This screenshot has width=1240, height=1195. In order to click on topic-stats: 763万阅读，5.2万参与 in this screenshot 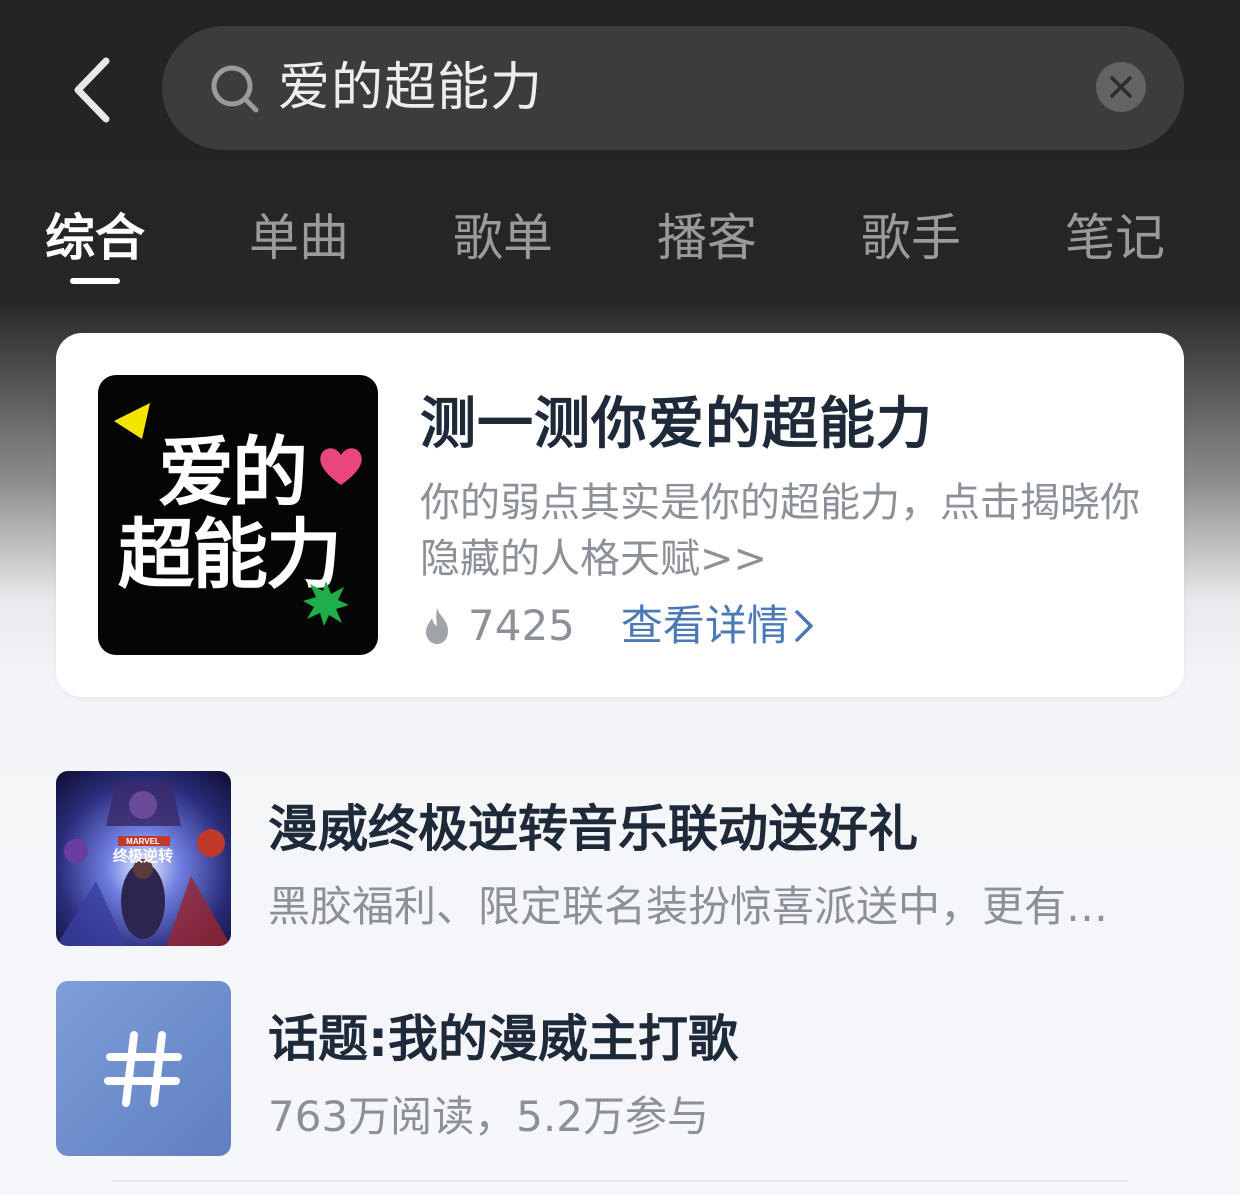, I will do `click(488, 1116)`.